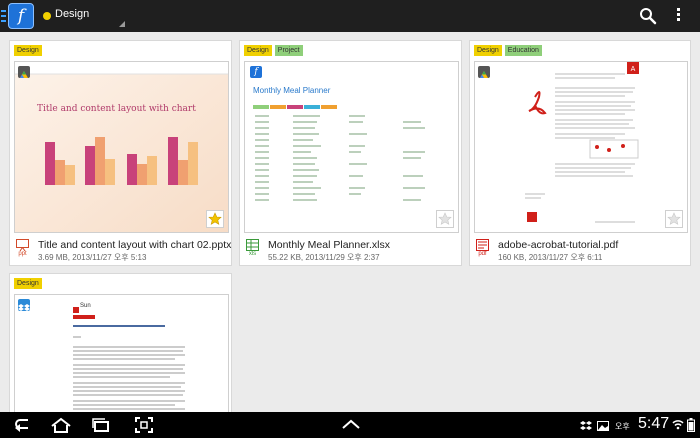 This screenshot has width=700, height=438. What do you see at coordinates (678, 16) in the screenshot?
I see `overflow-menu-icon` at bounding box center [678, 16].